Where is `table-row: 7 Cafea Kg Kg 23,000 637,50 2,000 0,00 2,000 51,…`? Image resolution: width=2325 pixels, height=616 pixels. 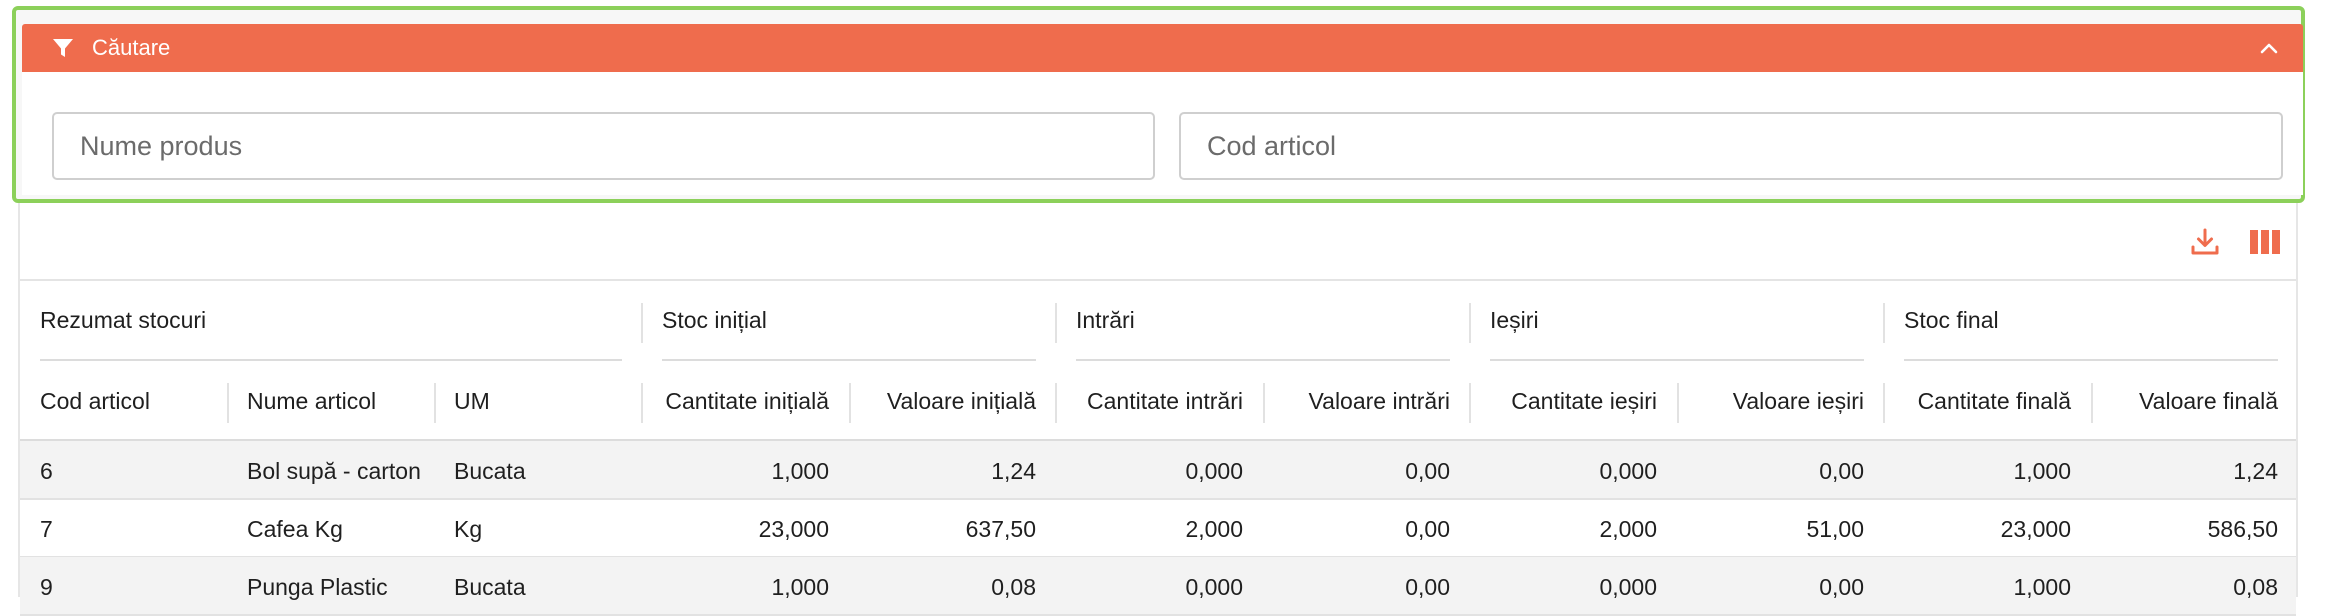 table-row: 7 Cafea Kg Kg 23,000 637,50 2,000 0,00 2,000 51,… is located at coordinates (1158, 528).